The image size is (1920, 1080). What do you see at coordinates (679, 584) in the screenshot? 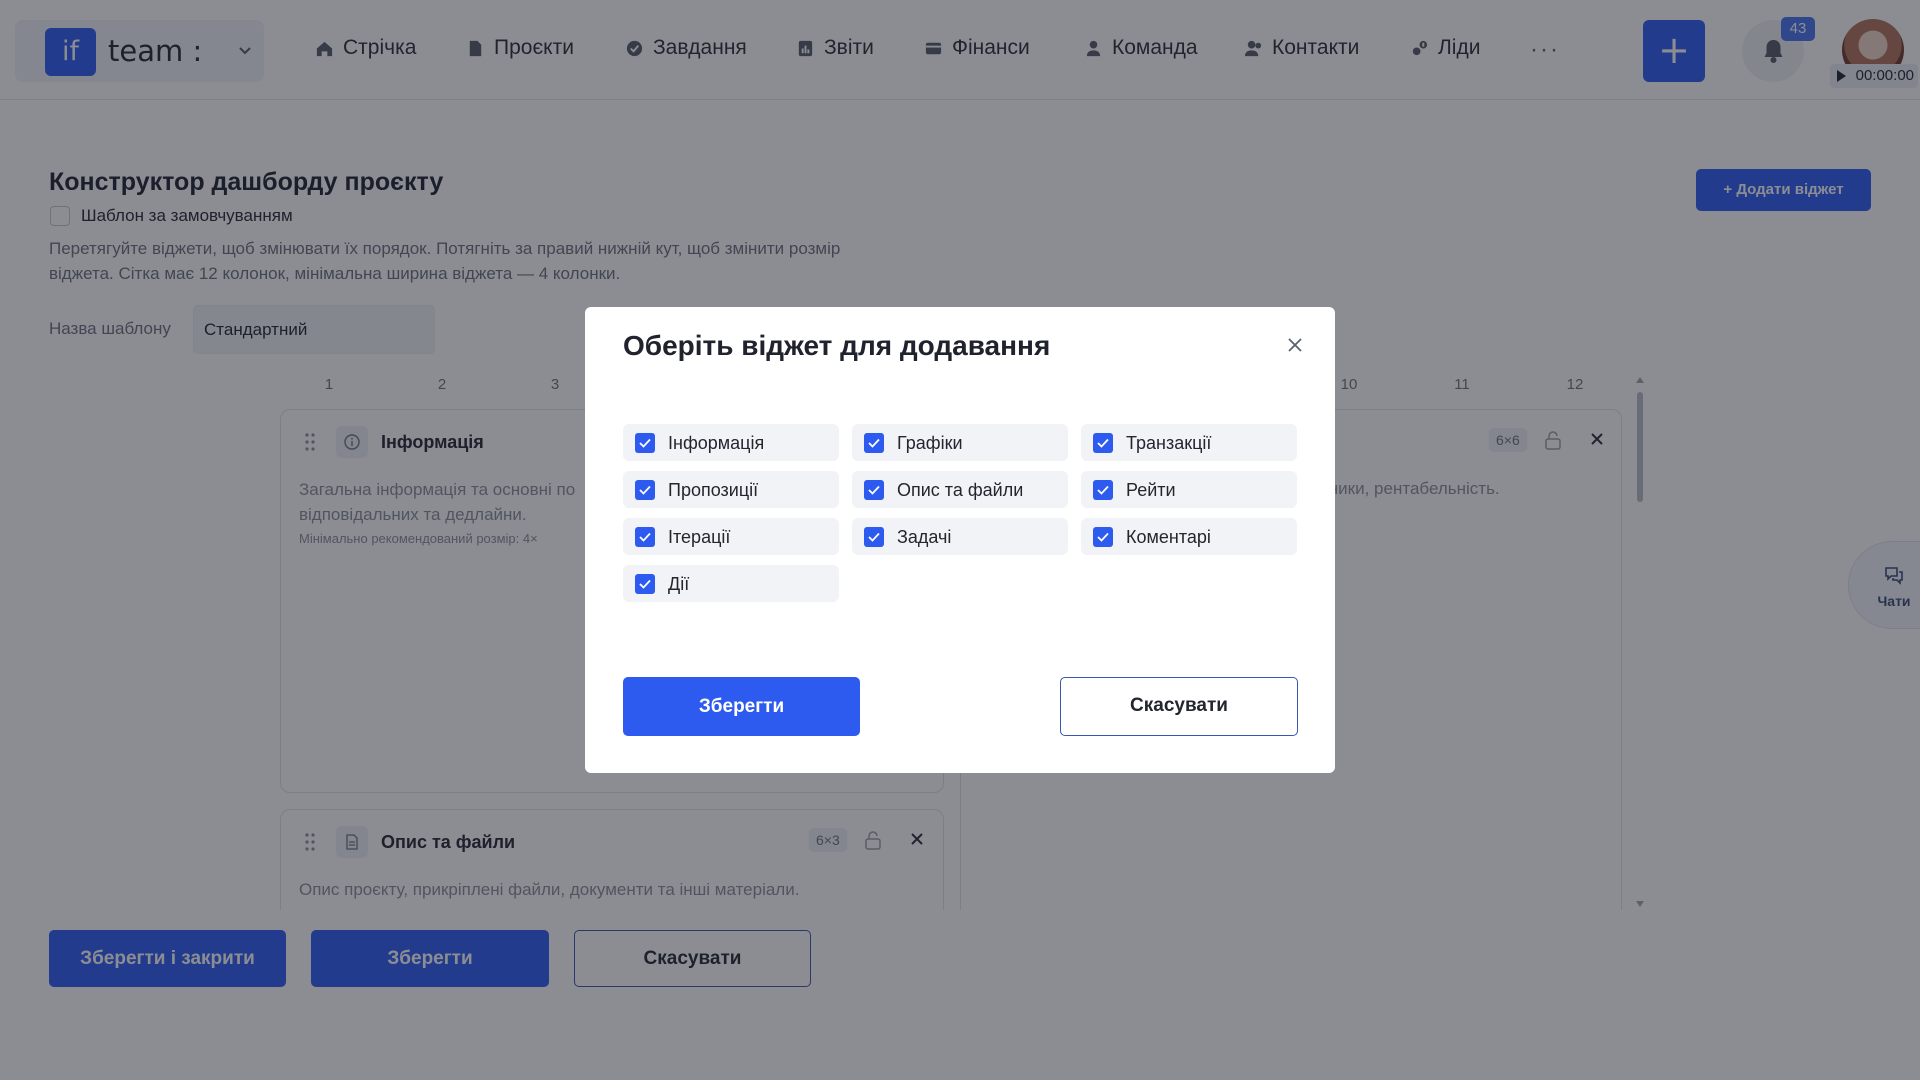
I see `option-label: Дії` at bounding box center [679, 584].